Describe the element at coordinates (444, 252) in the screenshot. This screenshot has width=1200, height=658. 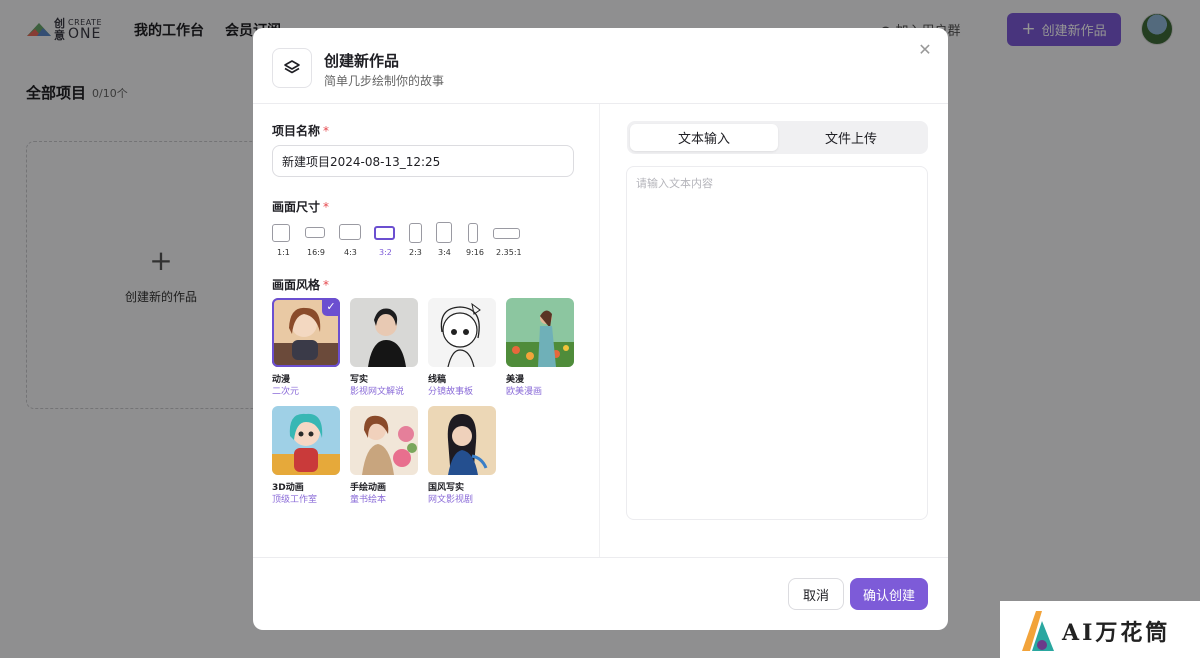
I see `ratio-label: 3:4` at that location.